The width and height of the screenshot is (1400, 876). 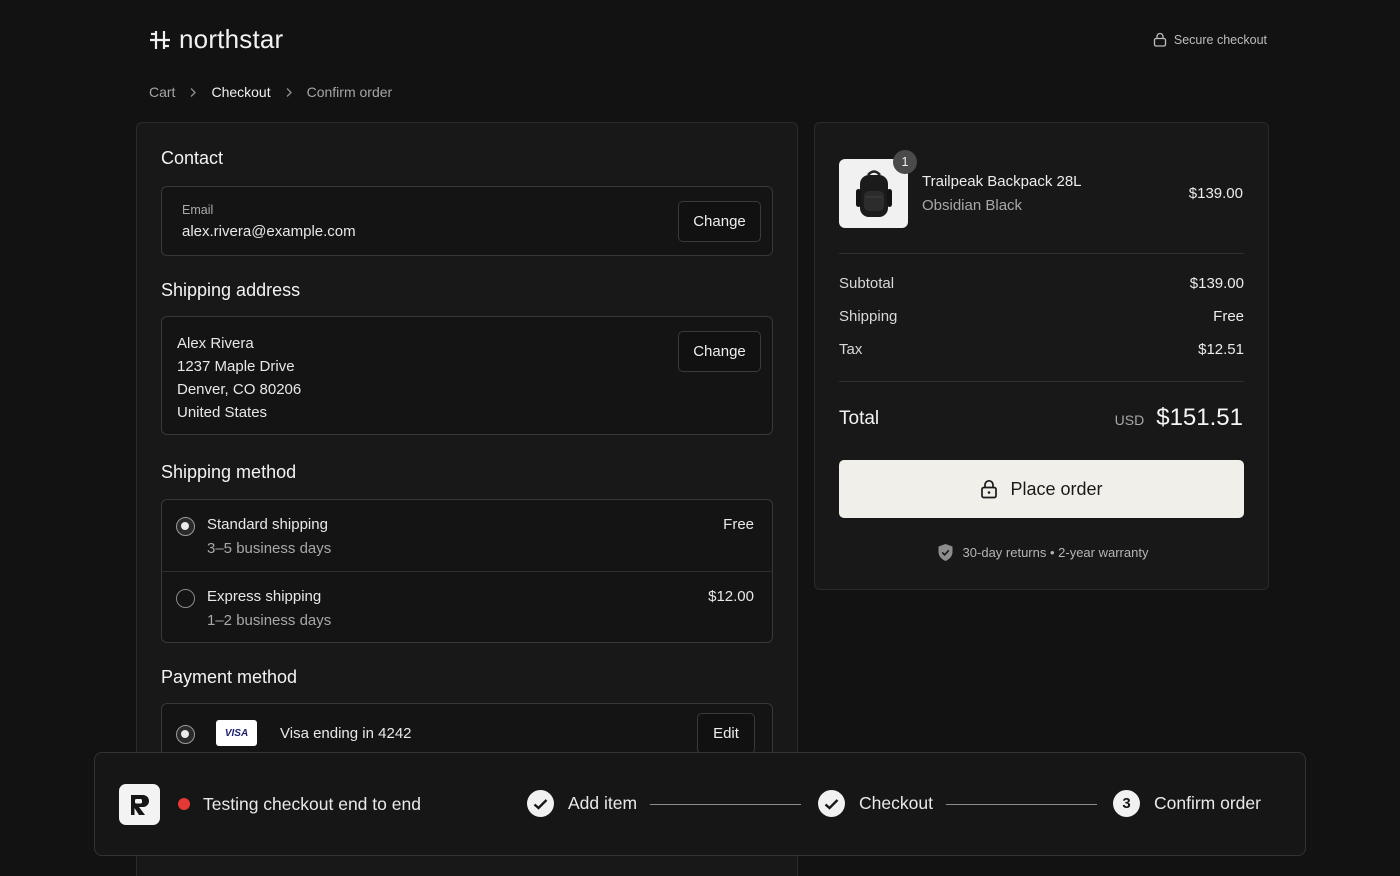 I want to click on subtotal-value: $139.00, so click(x=1216, y=283).